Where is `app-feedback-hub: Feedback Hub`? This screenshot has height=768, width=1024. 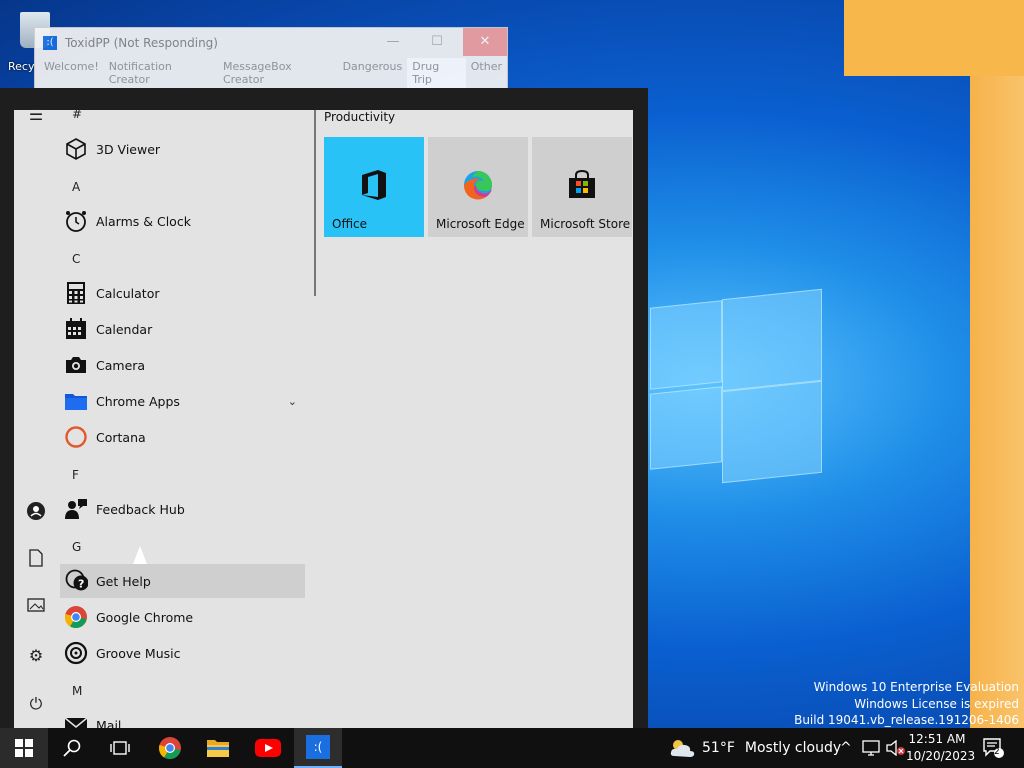 app-feedback-hub: Feedback Hub is located at coordinates (182, 509).